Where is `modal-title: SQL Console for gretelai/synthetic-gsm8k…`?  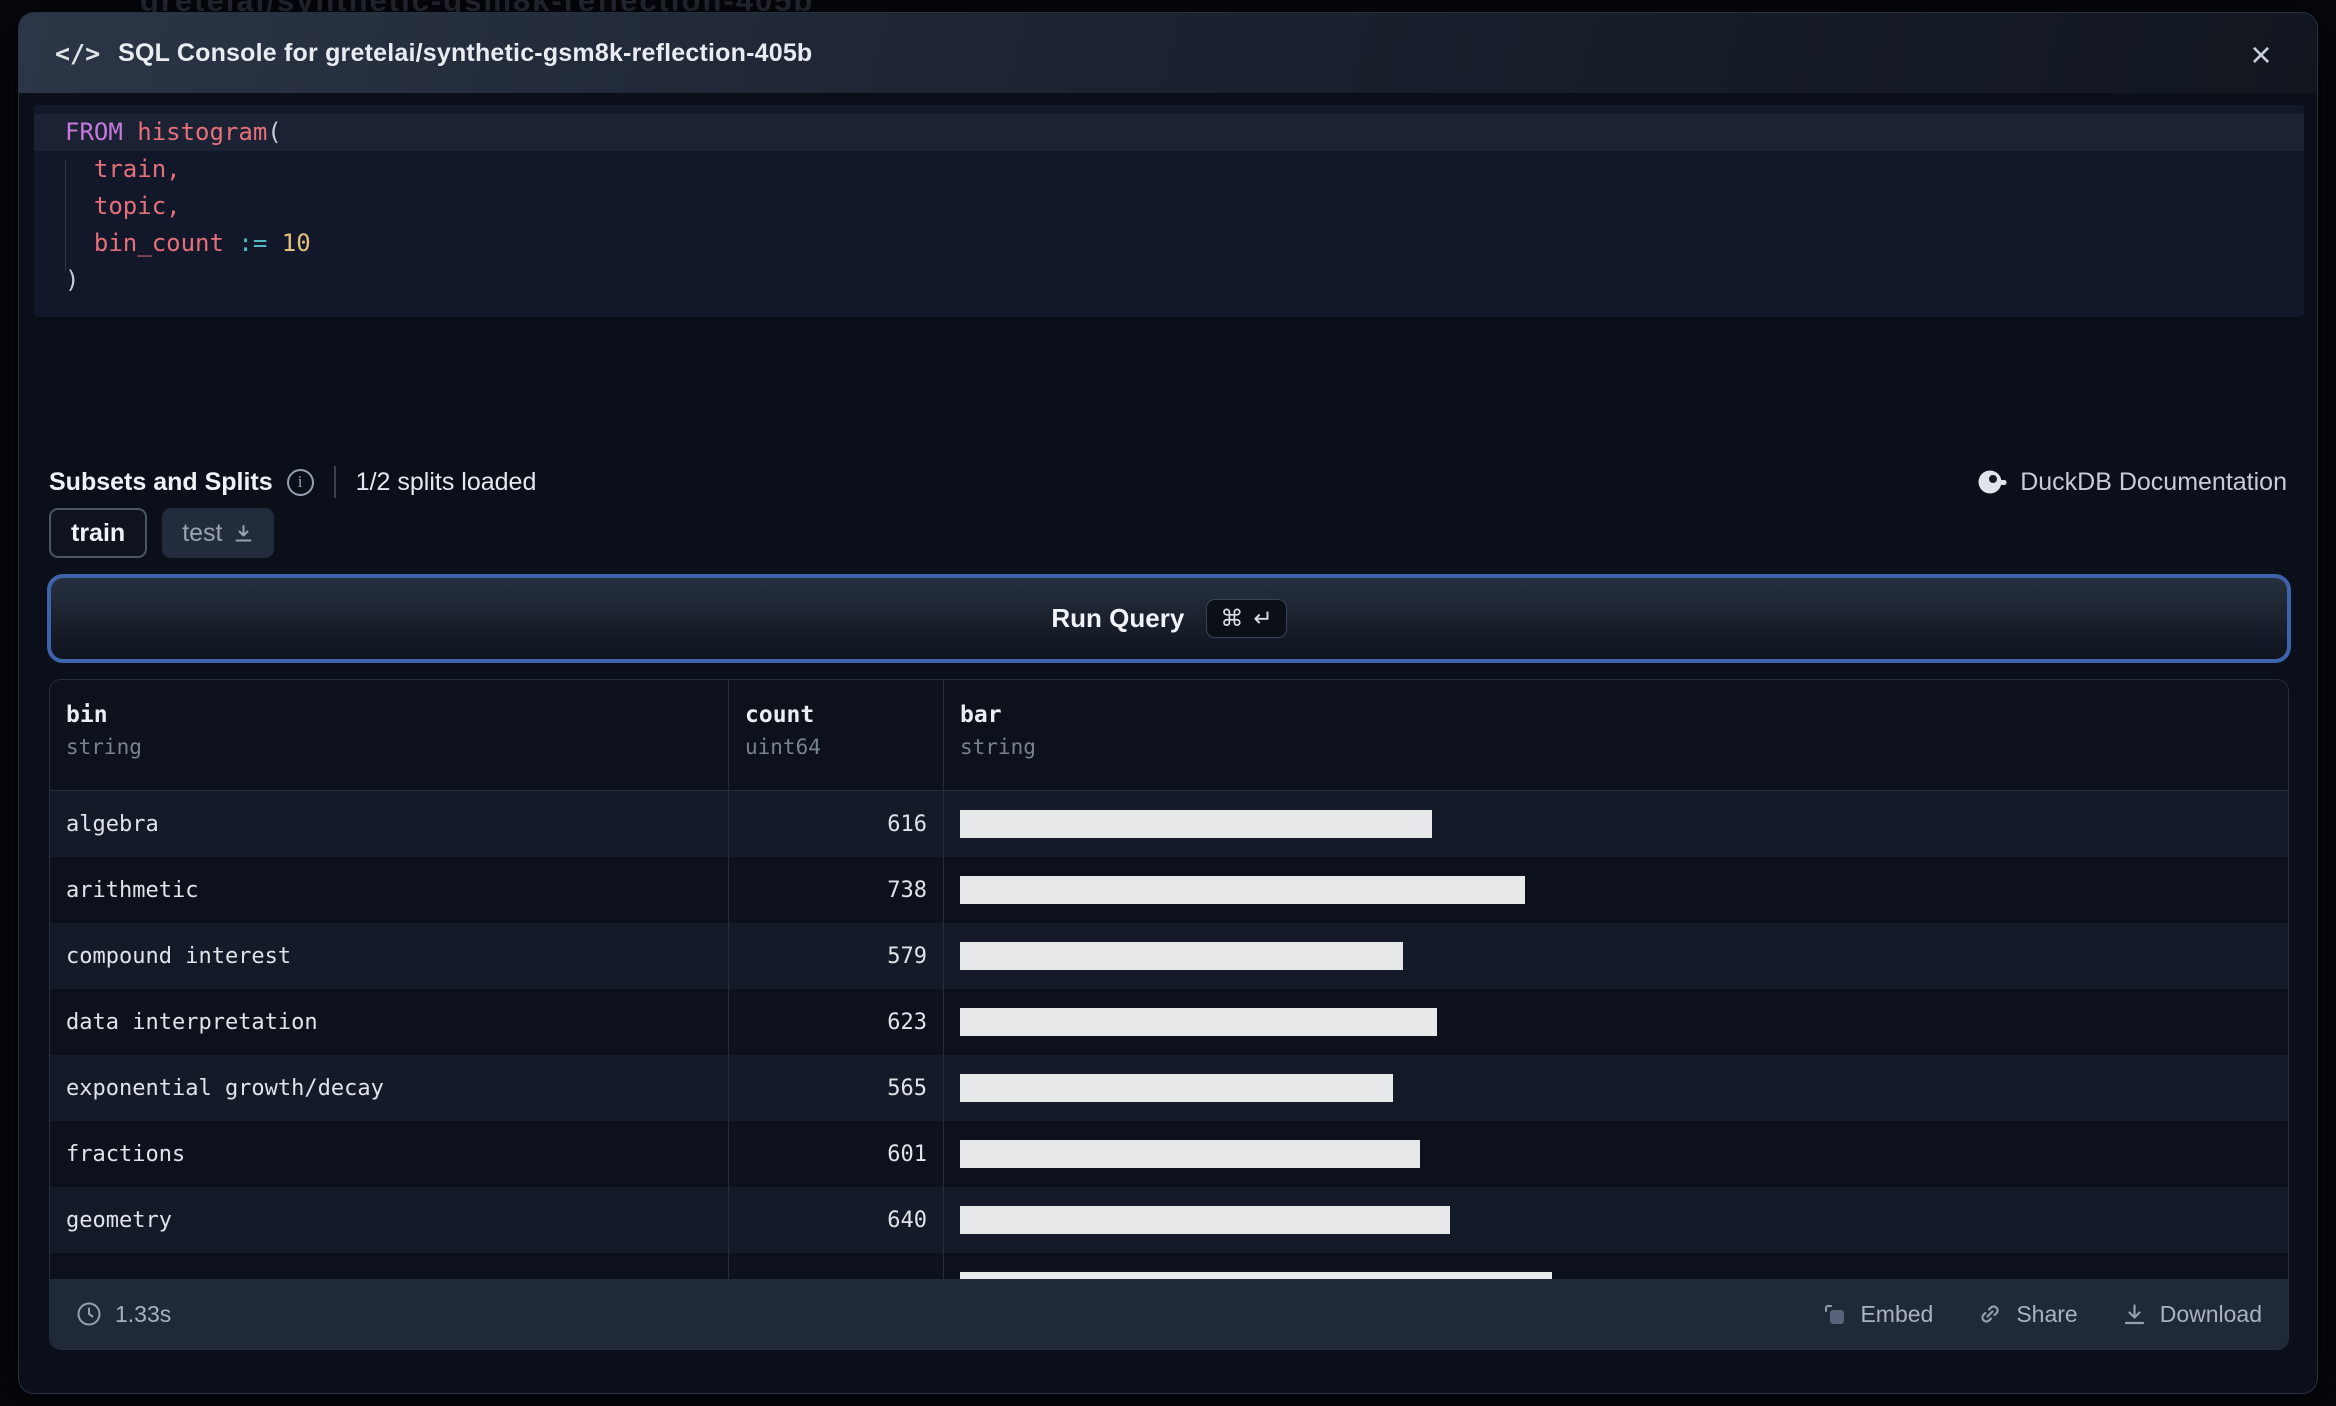 modal-title: SQL Console for gretelai/synthetic-gsm8k… is located at coordinates (465, 52).